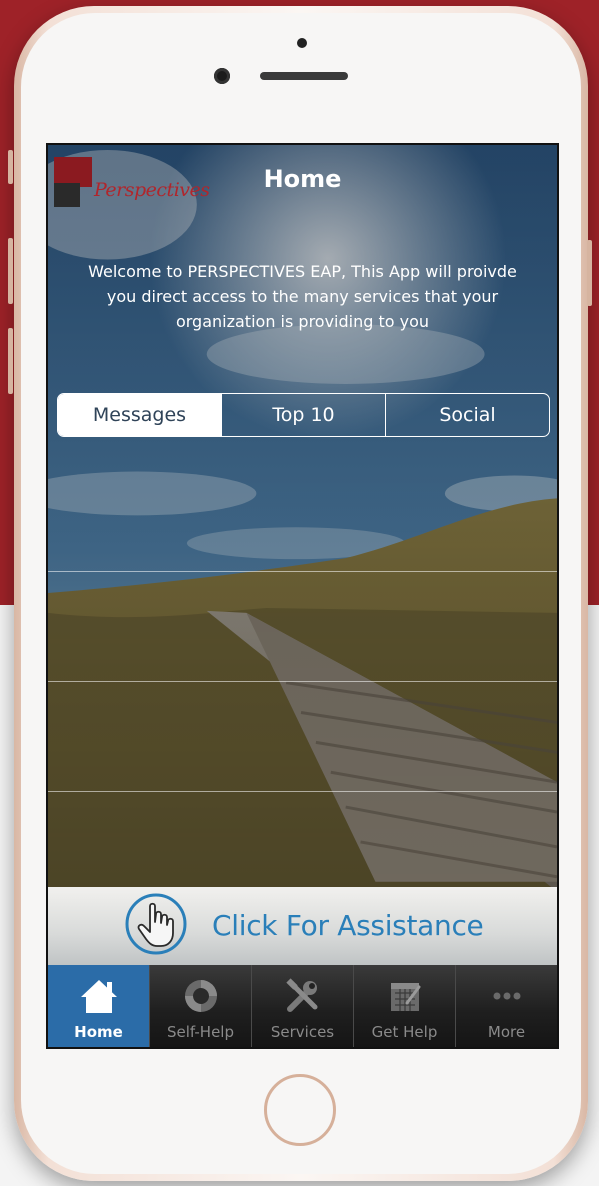 This screenshot has height=1186, width=599. I want to click on volume-up-button, so click(10, 271).